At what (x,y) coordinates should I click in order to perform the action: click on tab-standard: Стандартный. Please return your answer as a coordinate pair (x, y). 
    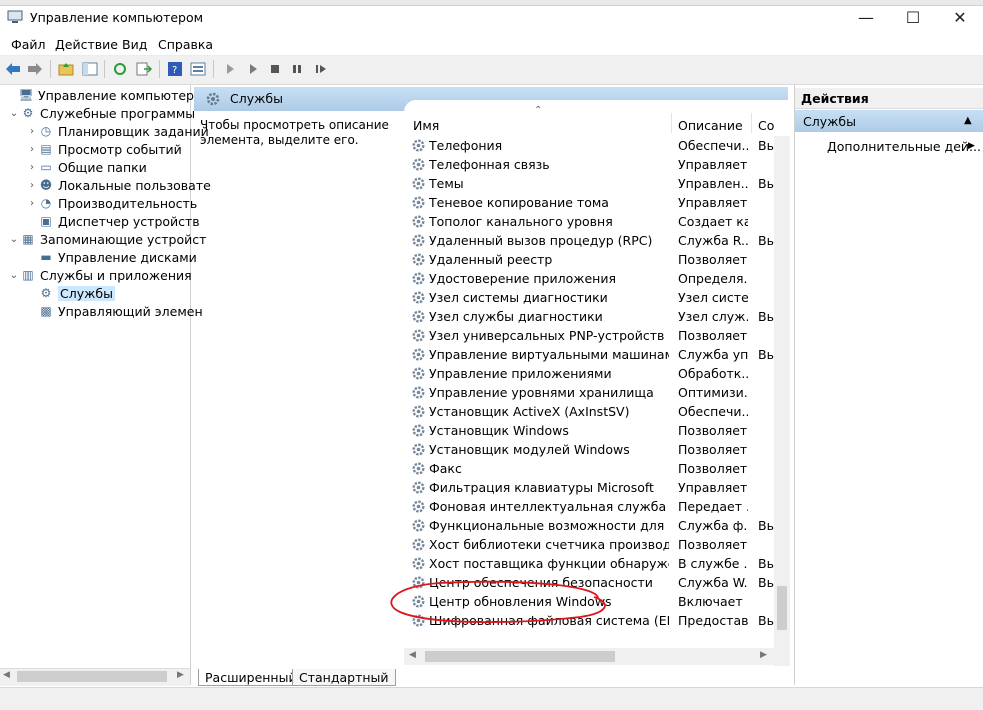
    Looking at the image, I should click on (344, 677).